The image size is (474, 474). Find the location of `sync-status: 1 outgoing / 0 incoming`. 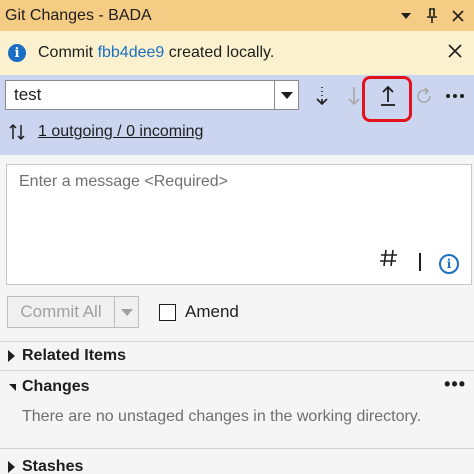

sync-status: 1 outgoing / 0 incoming is located at coordinates (105, 132).